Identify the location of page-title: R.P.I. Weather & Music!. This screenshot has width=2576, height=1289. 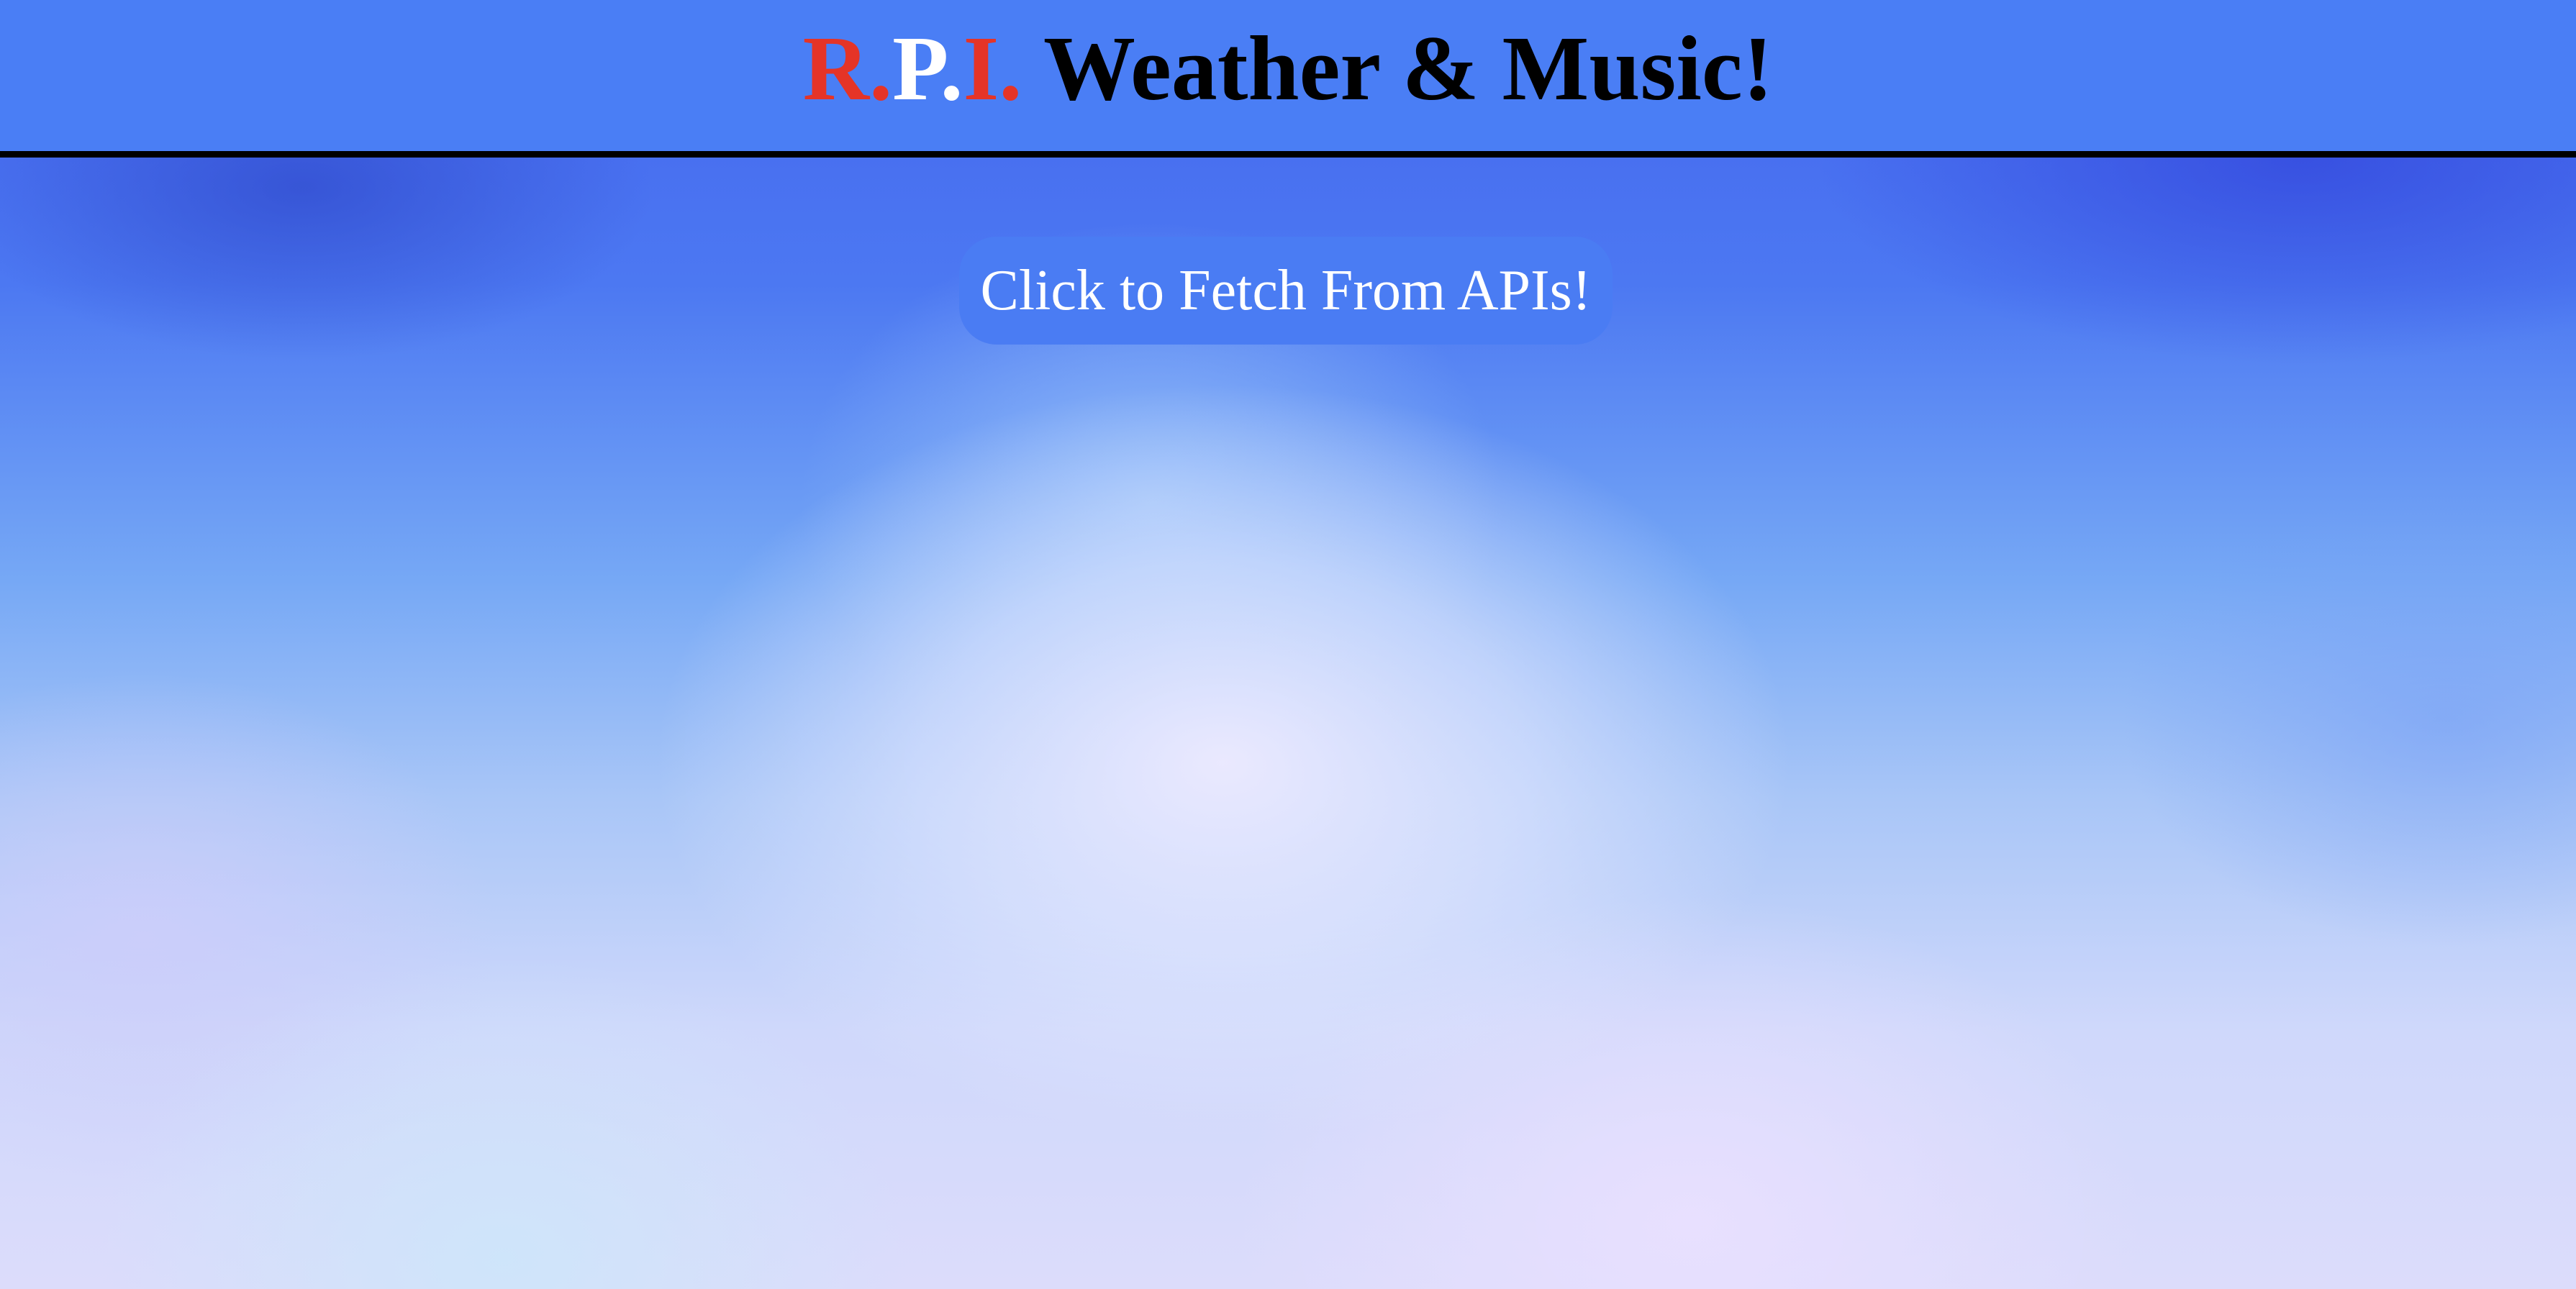
(1288, 68).